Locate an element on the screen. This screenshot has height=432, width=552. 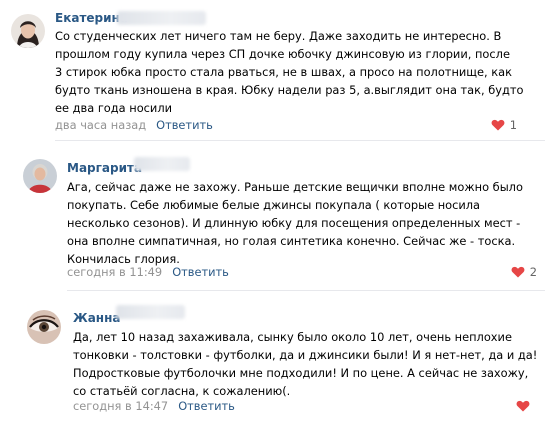
like-button: 1 is located at coordinates (504, 125).